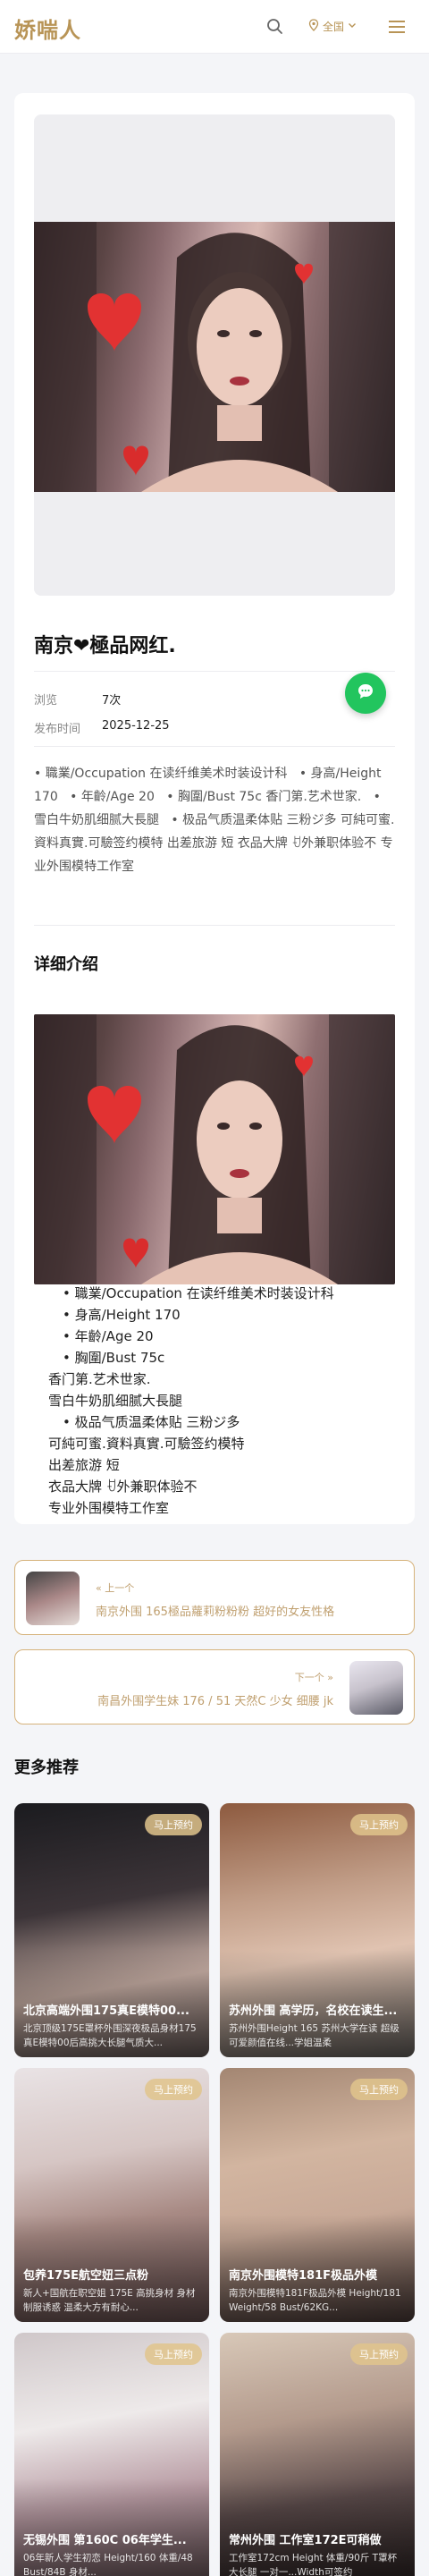 This screenshot has width=429, height=2576. Describe the element at coordinates (66, 964) in the screenshot. I see `detail-section-title: 详细介绍` at that location.